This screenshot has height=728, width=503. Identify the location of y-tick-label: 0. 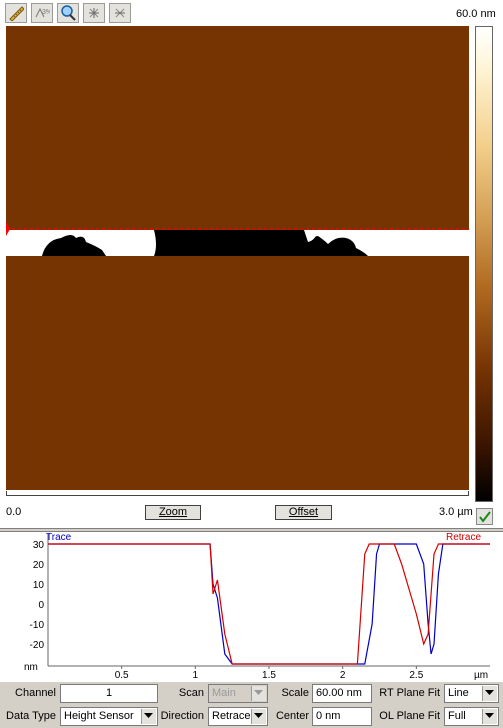
(41, 605).